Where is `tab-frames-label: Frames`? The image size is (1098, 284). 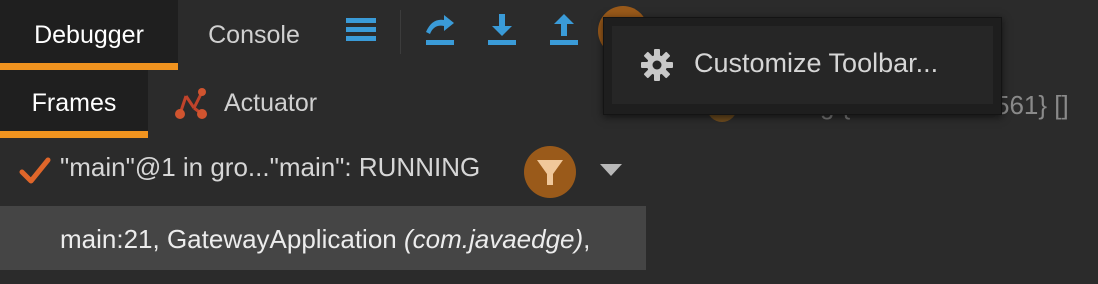
tab-frames-label: Frames is located at coordinates (74, 103).